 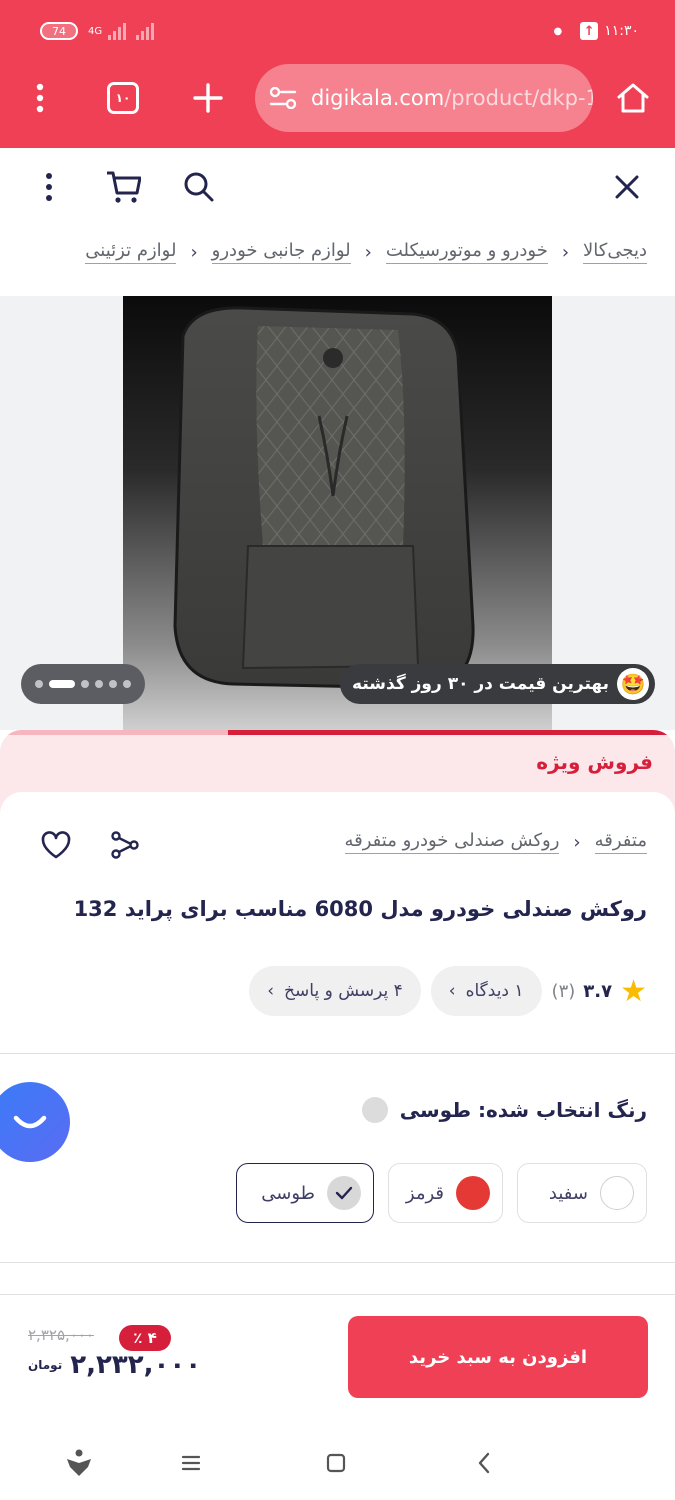 What do you see at coordinates (621, 31) in the screenshot?
I see `clock: ۱۱:۳۰` at bounding box center [621, 31].